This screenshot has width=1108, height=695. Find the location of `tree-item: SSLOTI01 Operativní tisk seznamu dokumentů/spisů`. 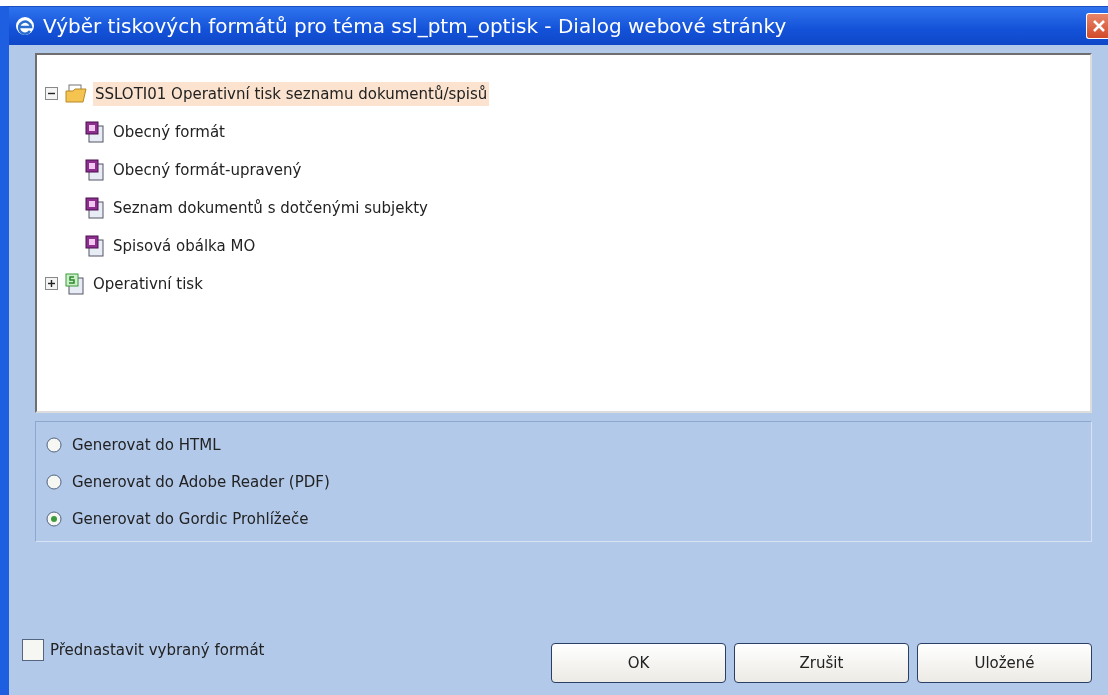

tree-item: SSLOTI01 Operativní tisk seznamu dokumentů/spisů is located at coordinates (291, 94).